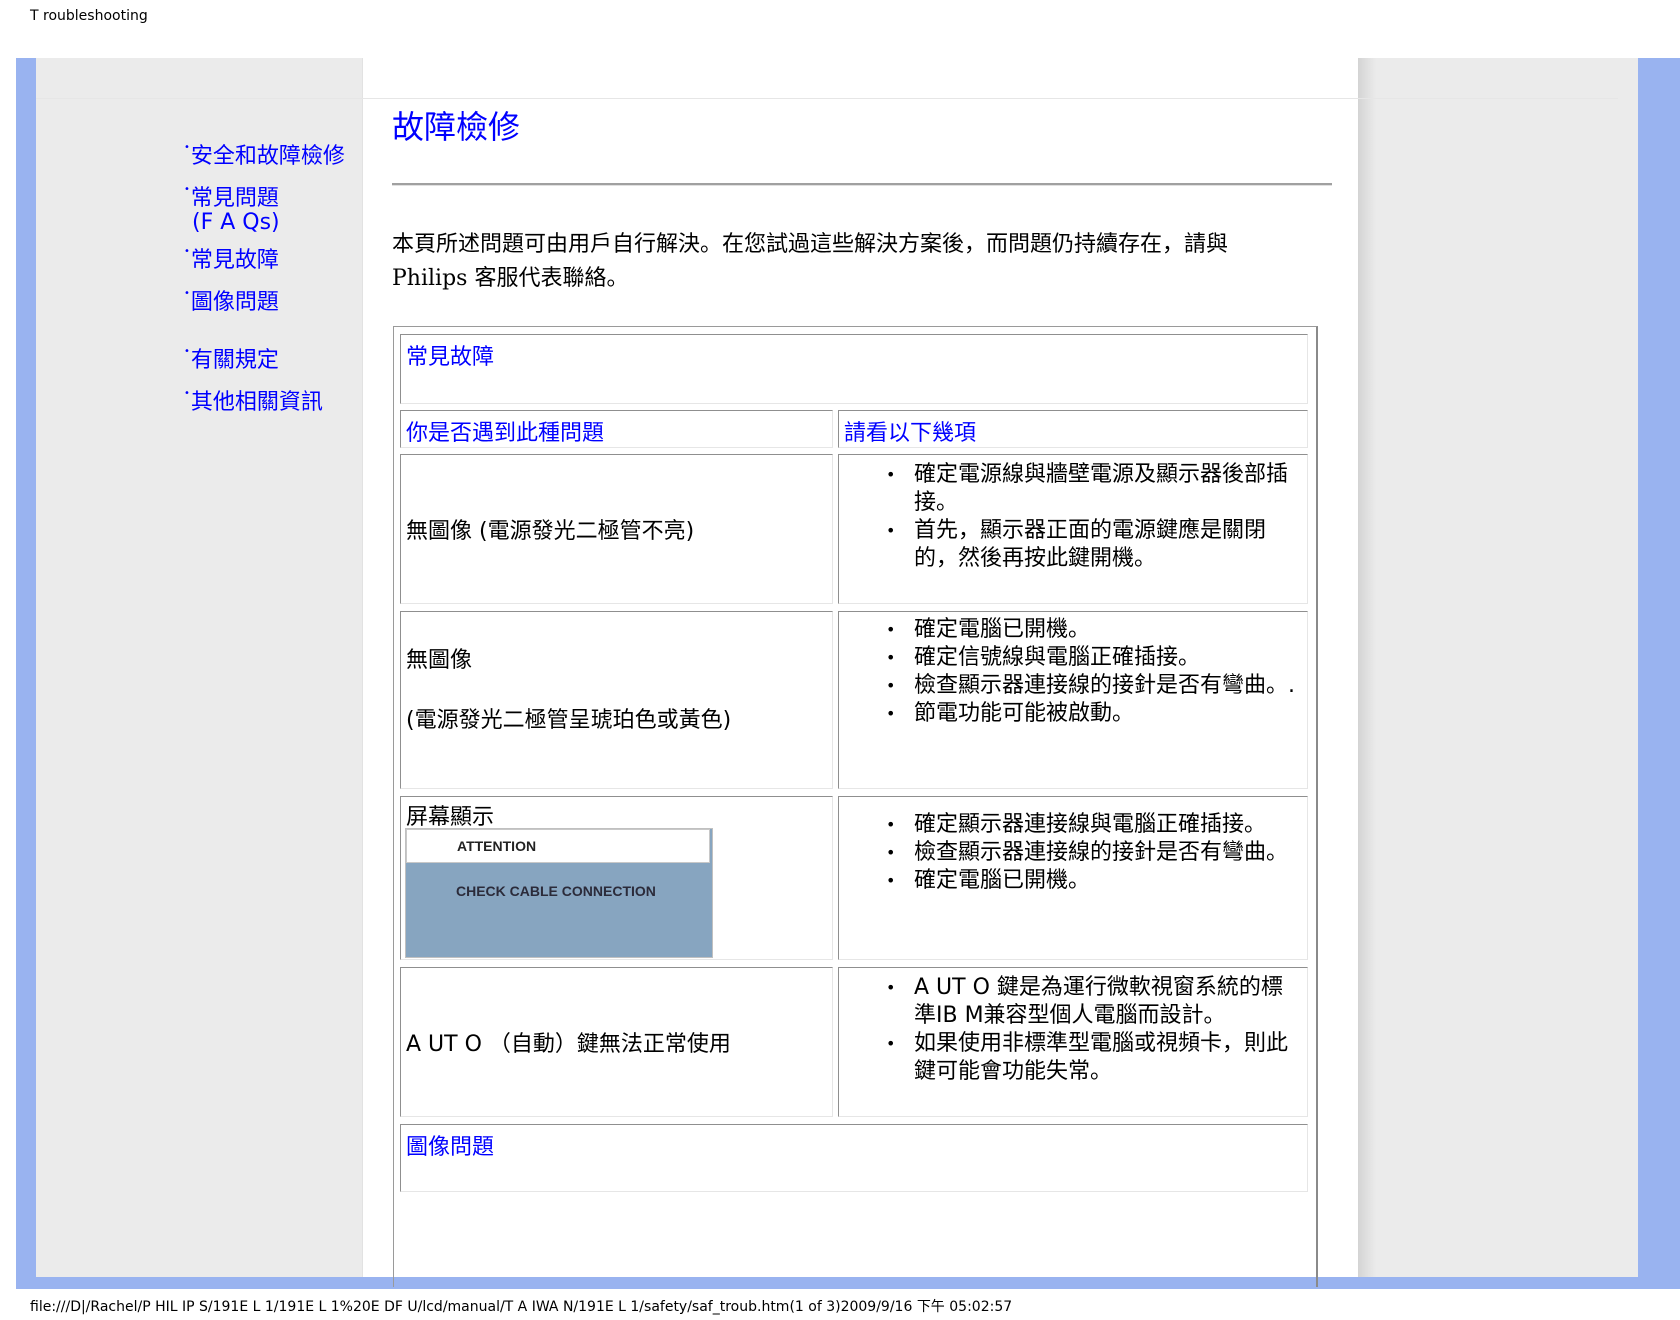 This screenshot has width=1680, height=1320. What do you see at coordinates (1094, 853) in the screenshot?
I see `solution-item: 檢查顯示器連接線的接針是否有彎曲。` at bounding box center [1094, 853].